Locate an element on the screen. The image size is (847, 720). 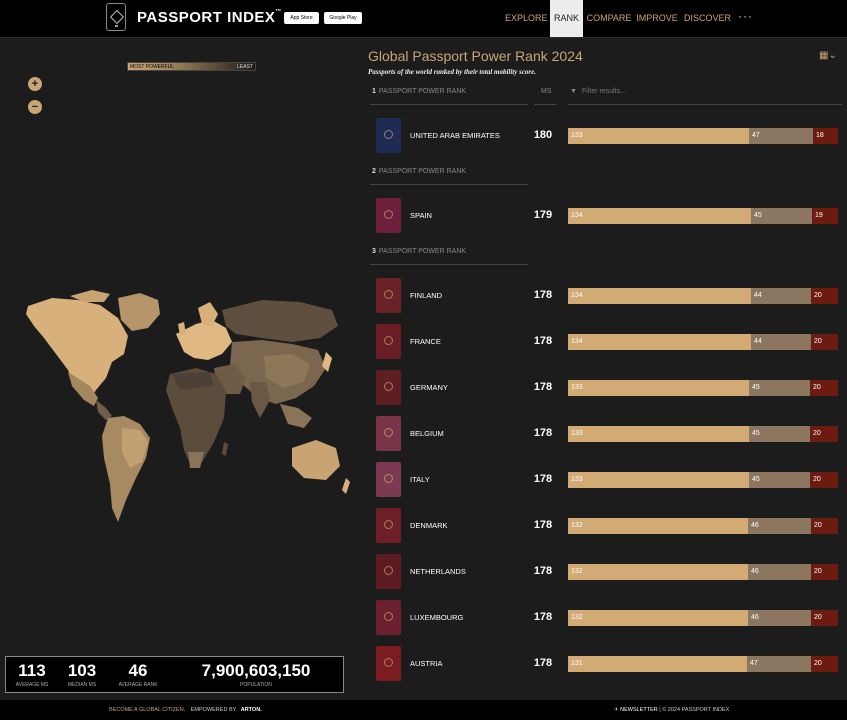
nav-discover: DISCOVER is located at coordinates (707, 18).